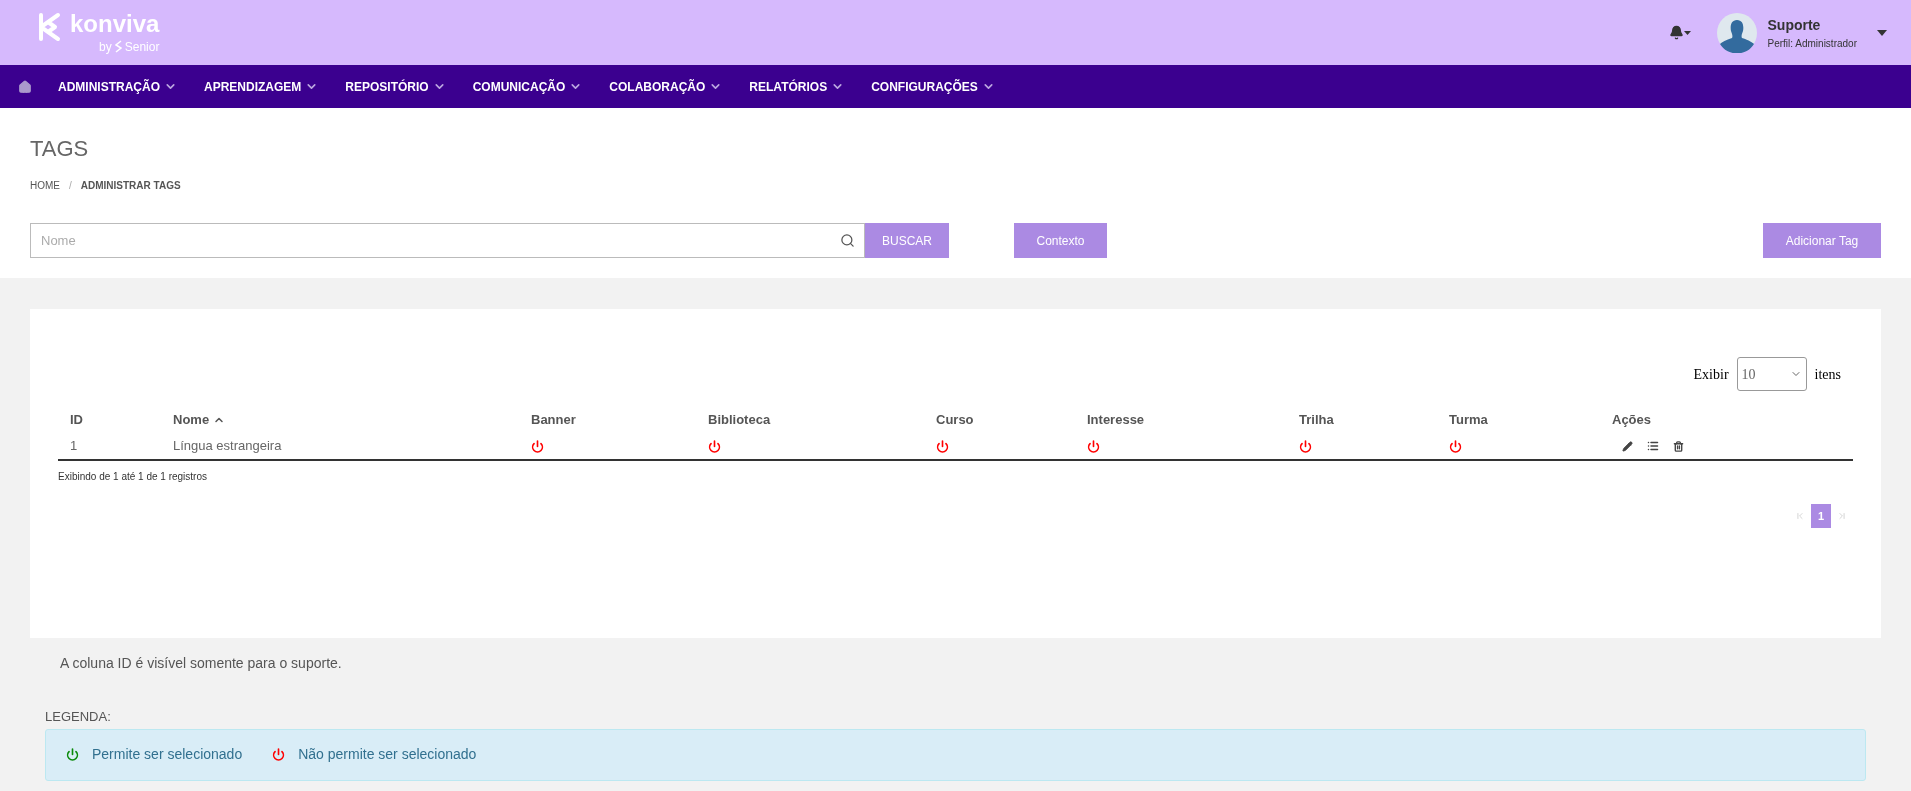 The image size is (1911, 791). I want to click on home-icon, so click(25, 86).